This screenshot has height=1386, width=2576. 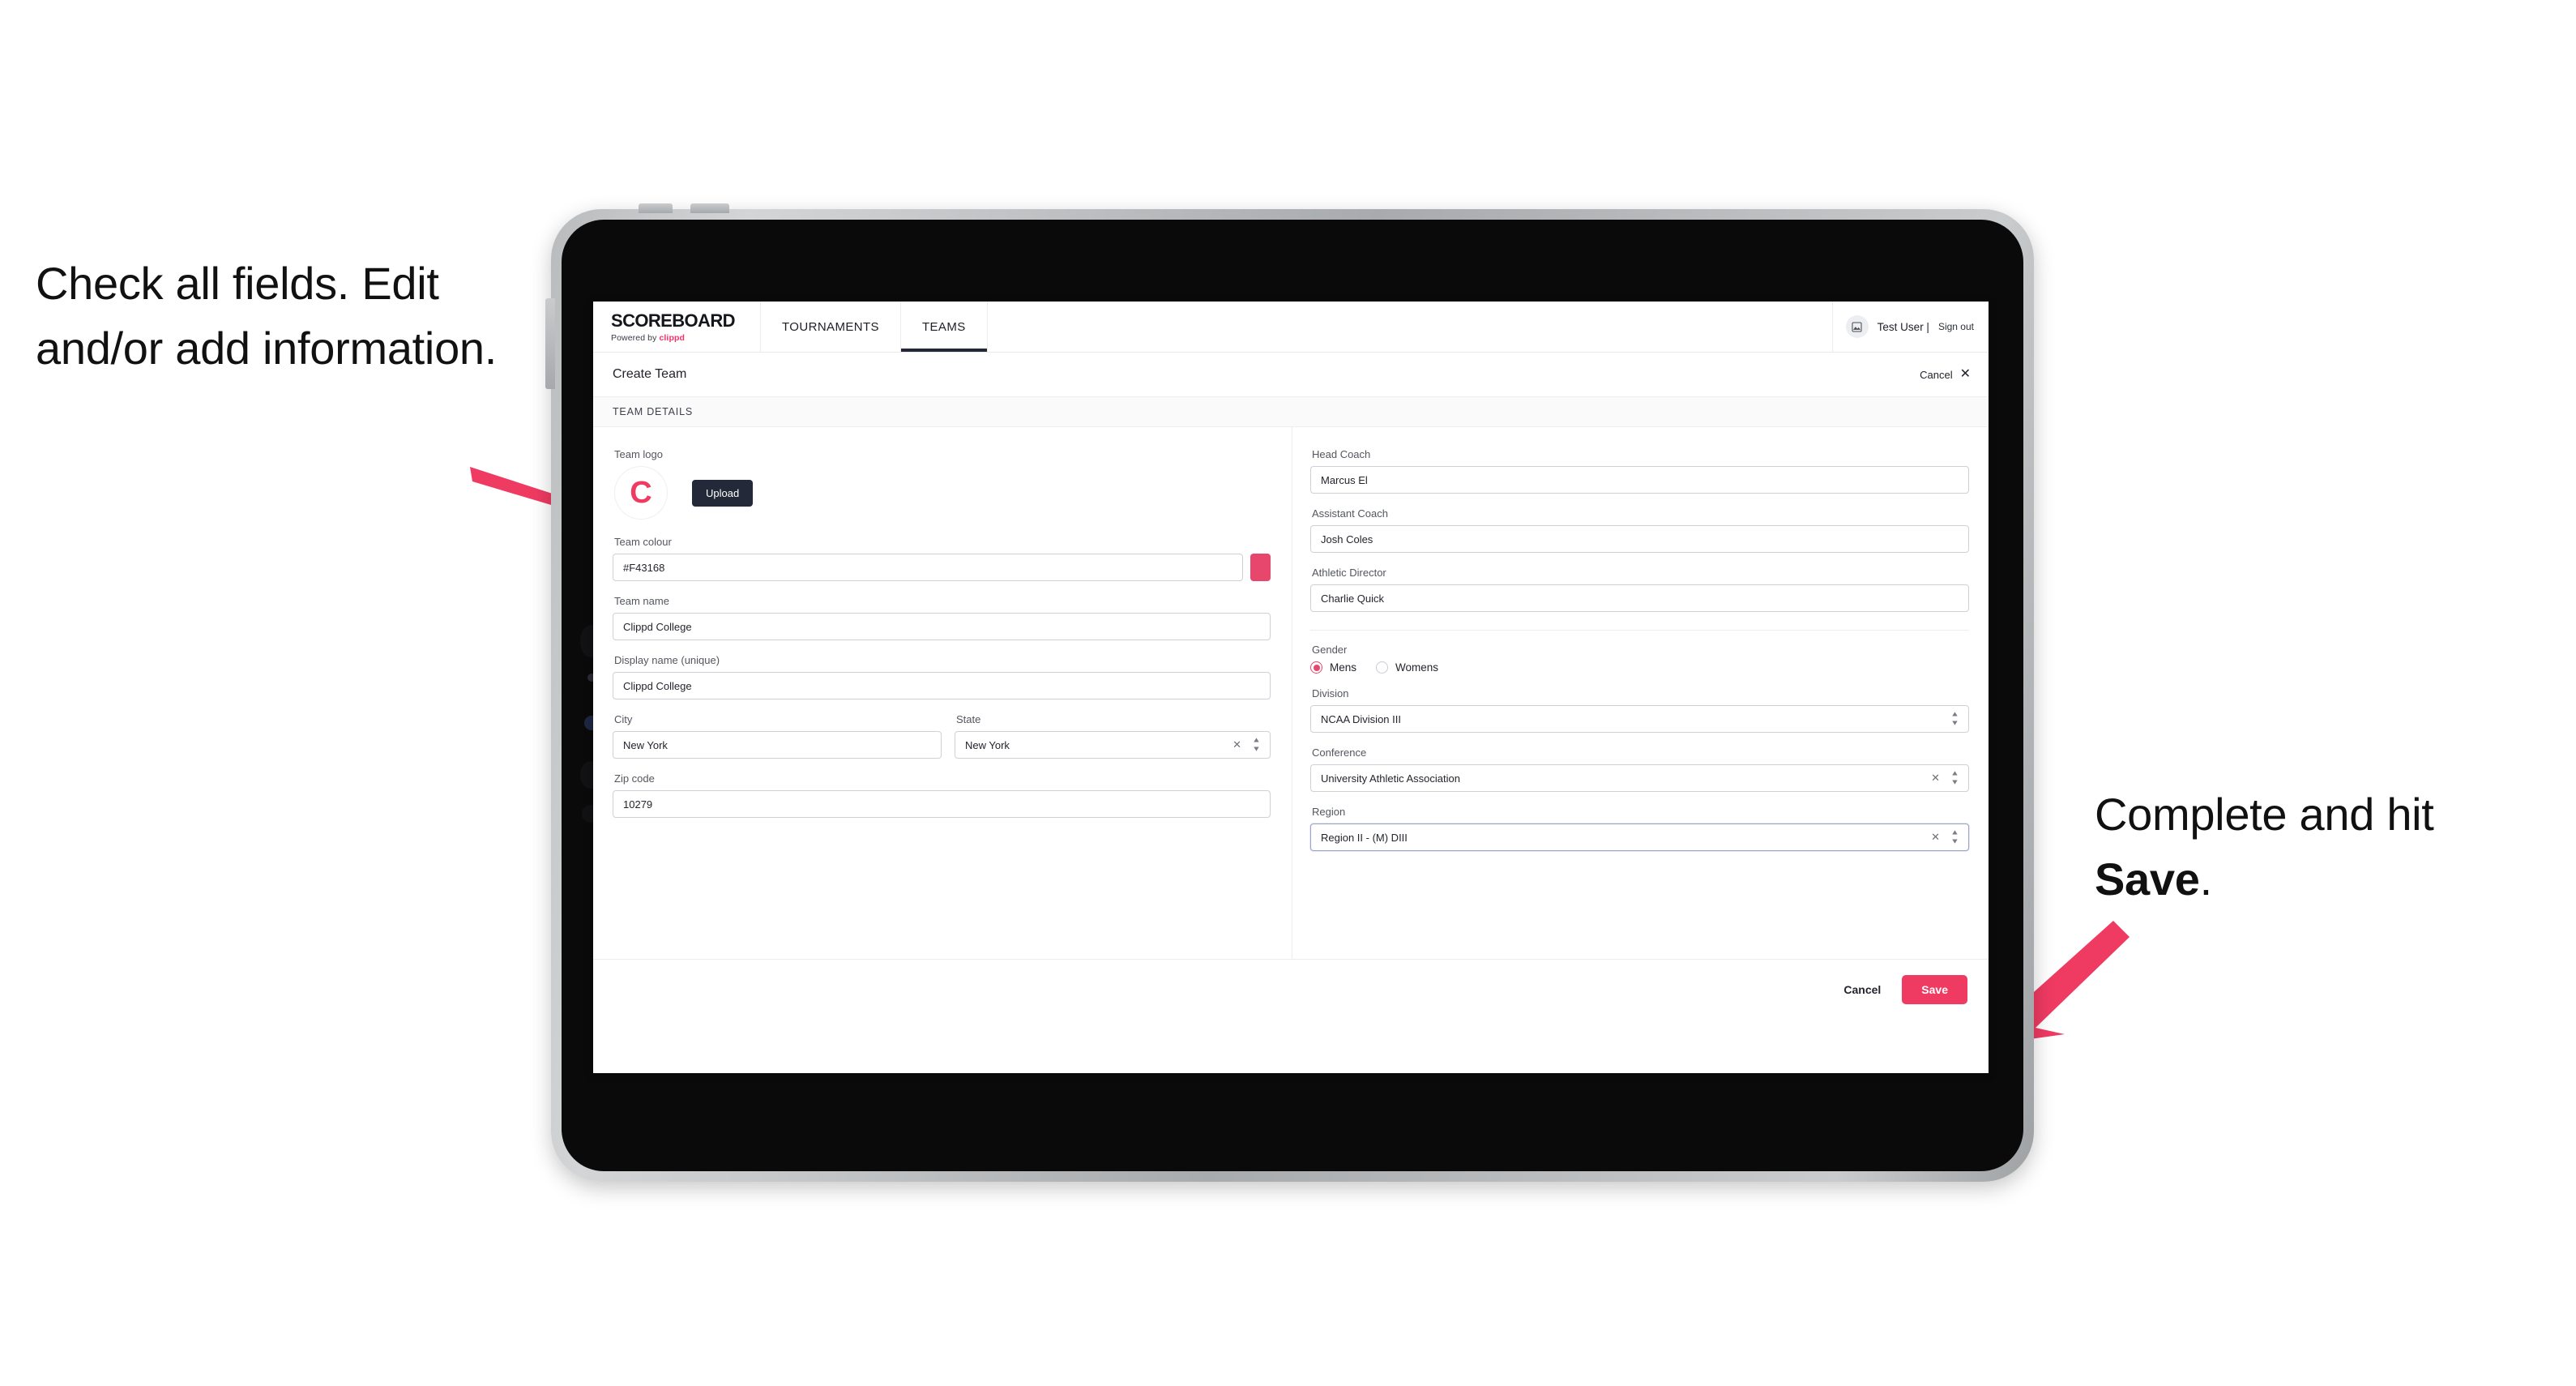 I want to click on image-placeholder-icon, so click(x=1857, y=326).